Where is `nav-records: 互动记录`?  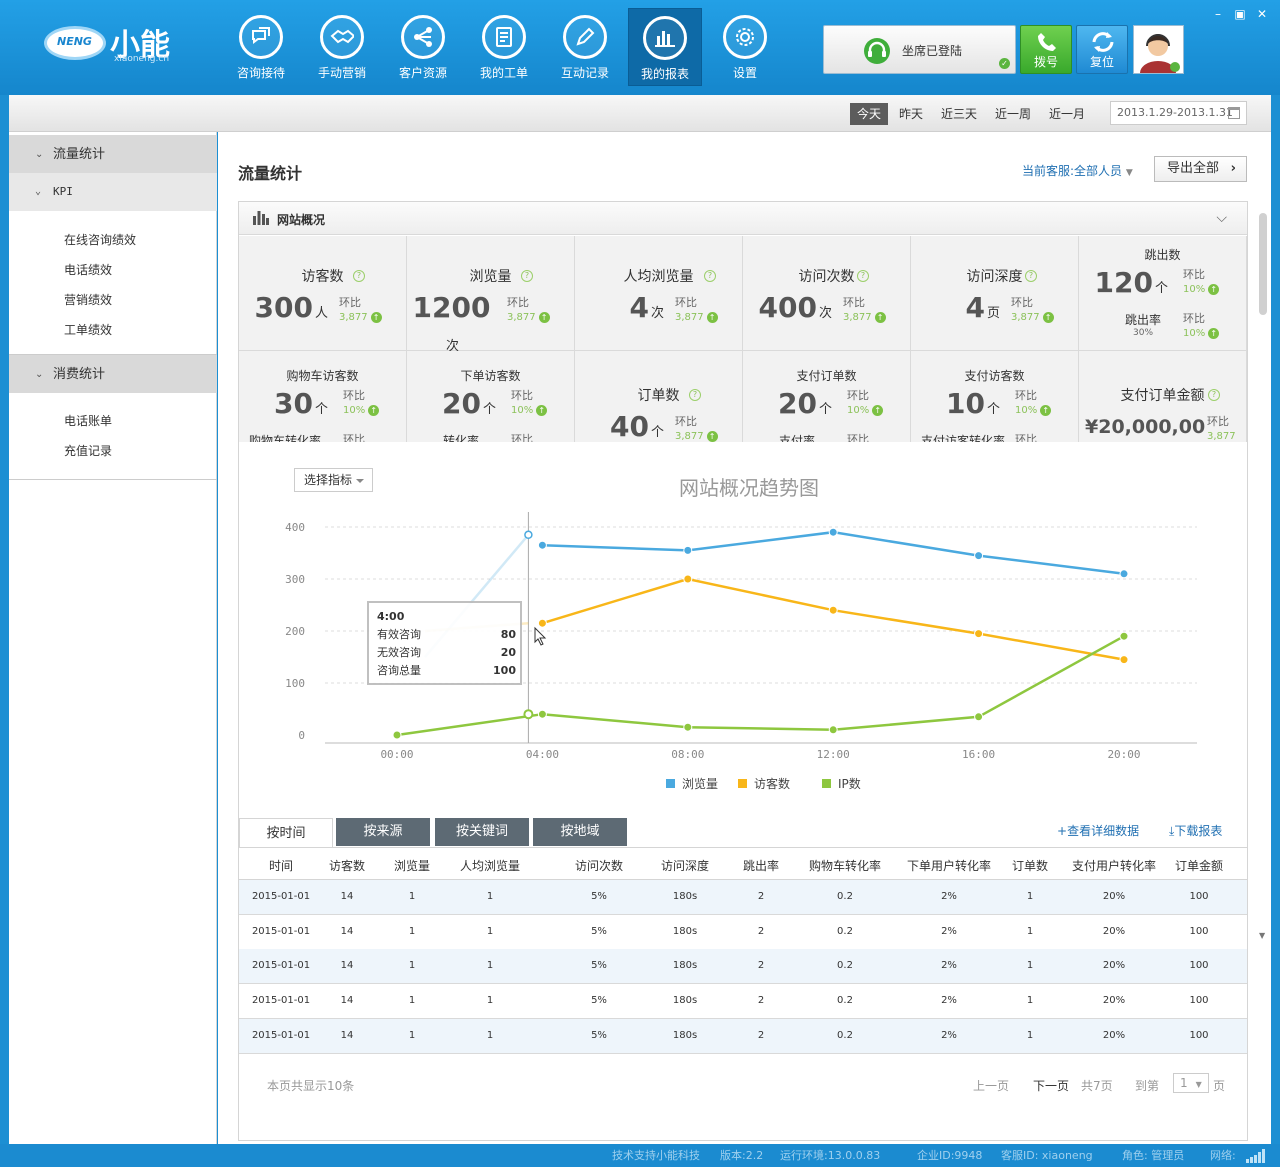 nav-records: 互动记录 is located at coordinates (585, 47).